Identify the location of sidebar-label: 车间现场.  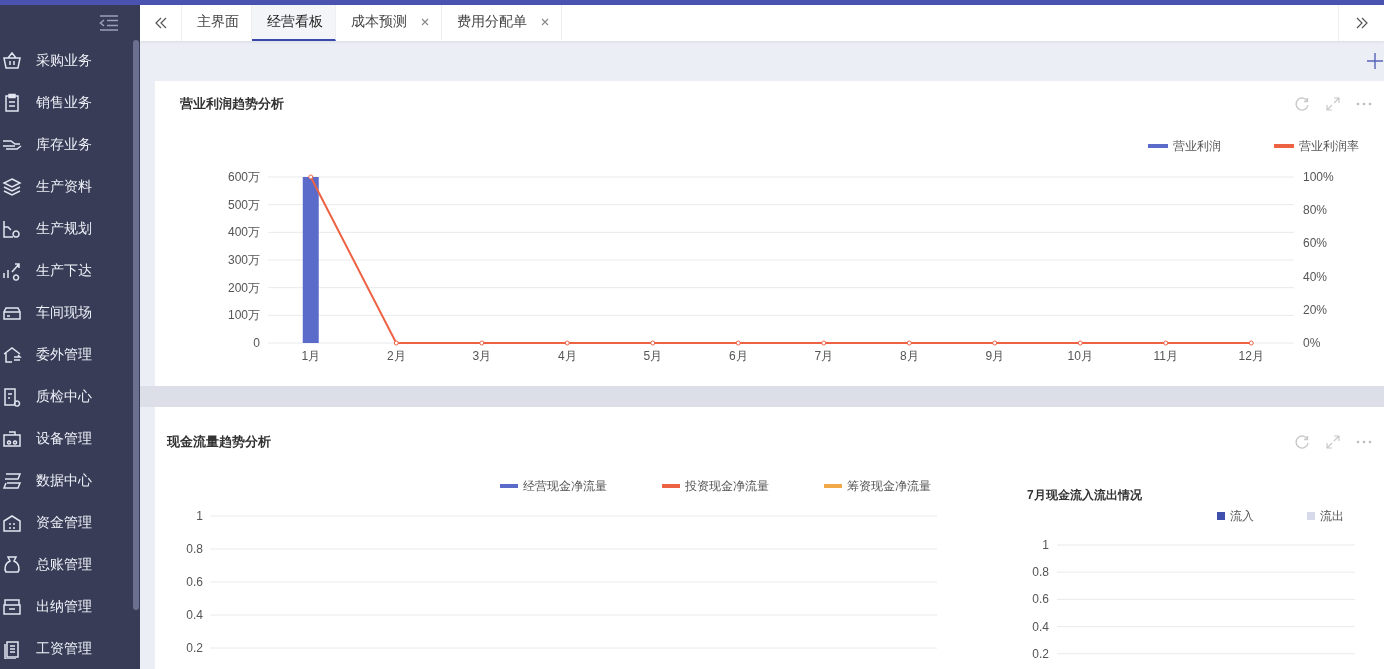
(64, 313).